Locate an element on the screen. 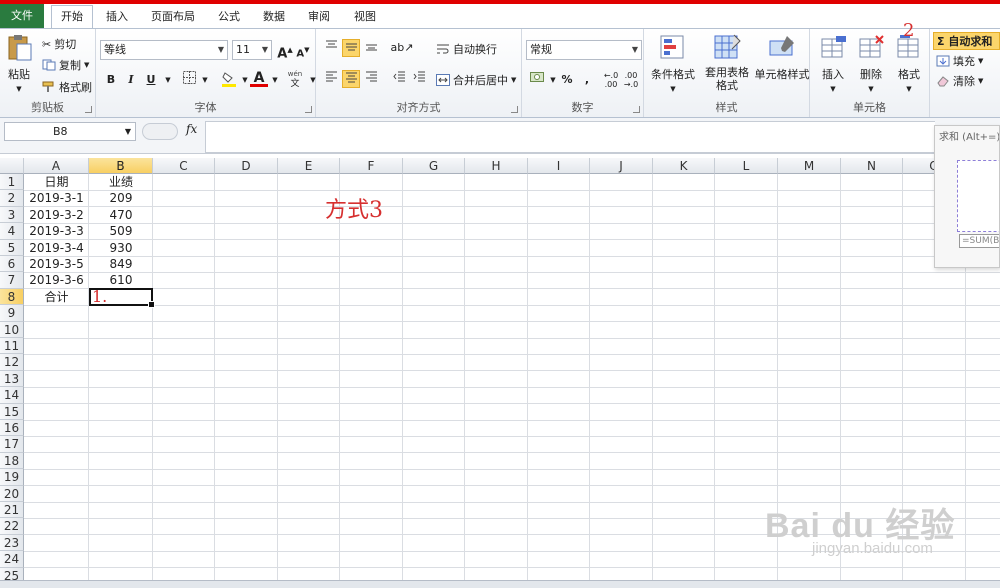 The image size is (1000, 588). tab-review: 审阅 is located at coordinates (319, 17).